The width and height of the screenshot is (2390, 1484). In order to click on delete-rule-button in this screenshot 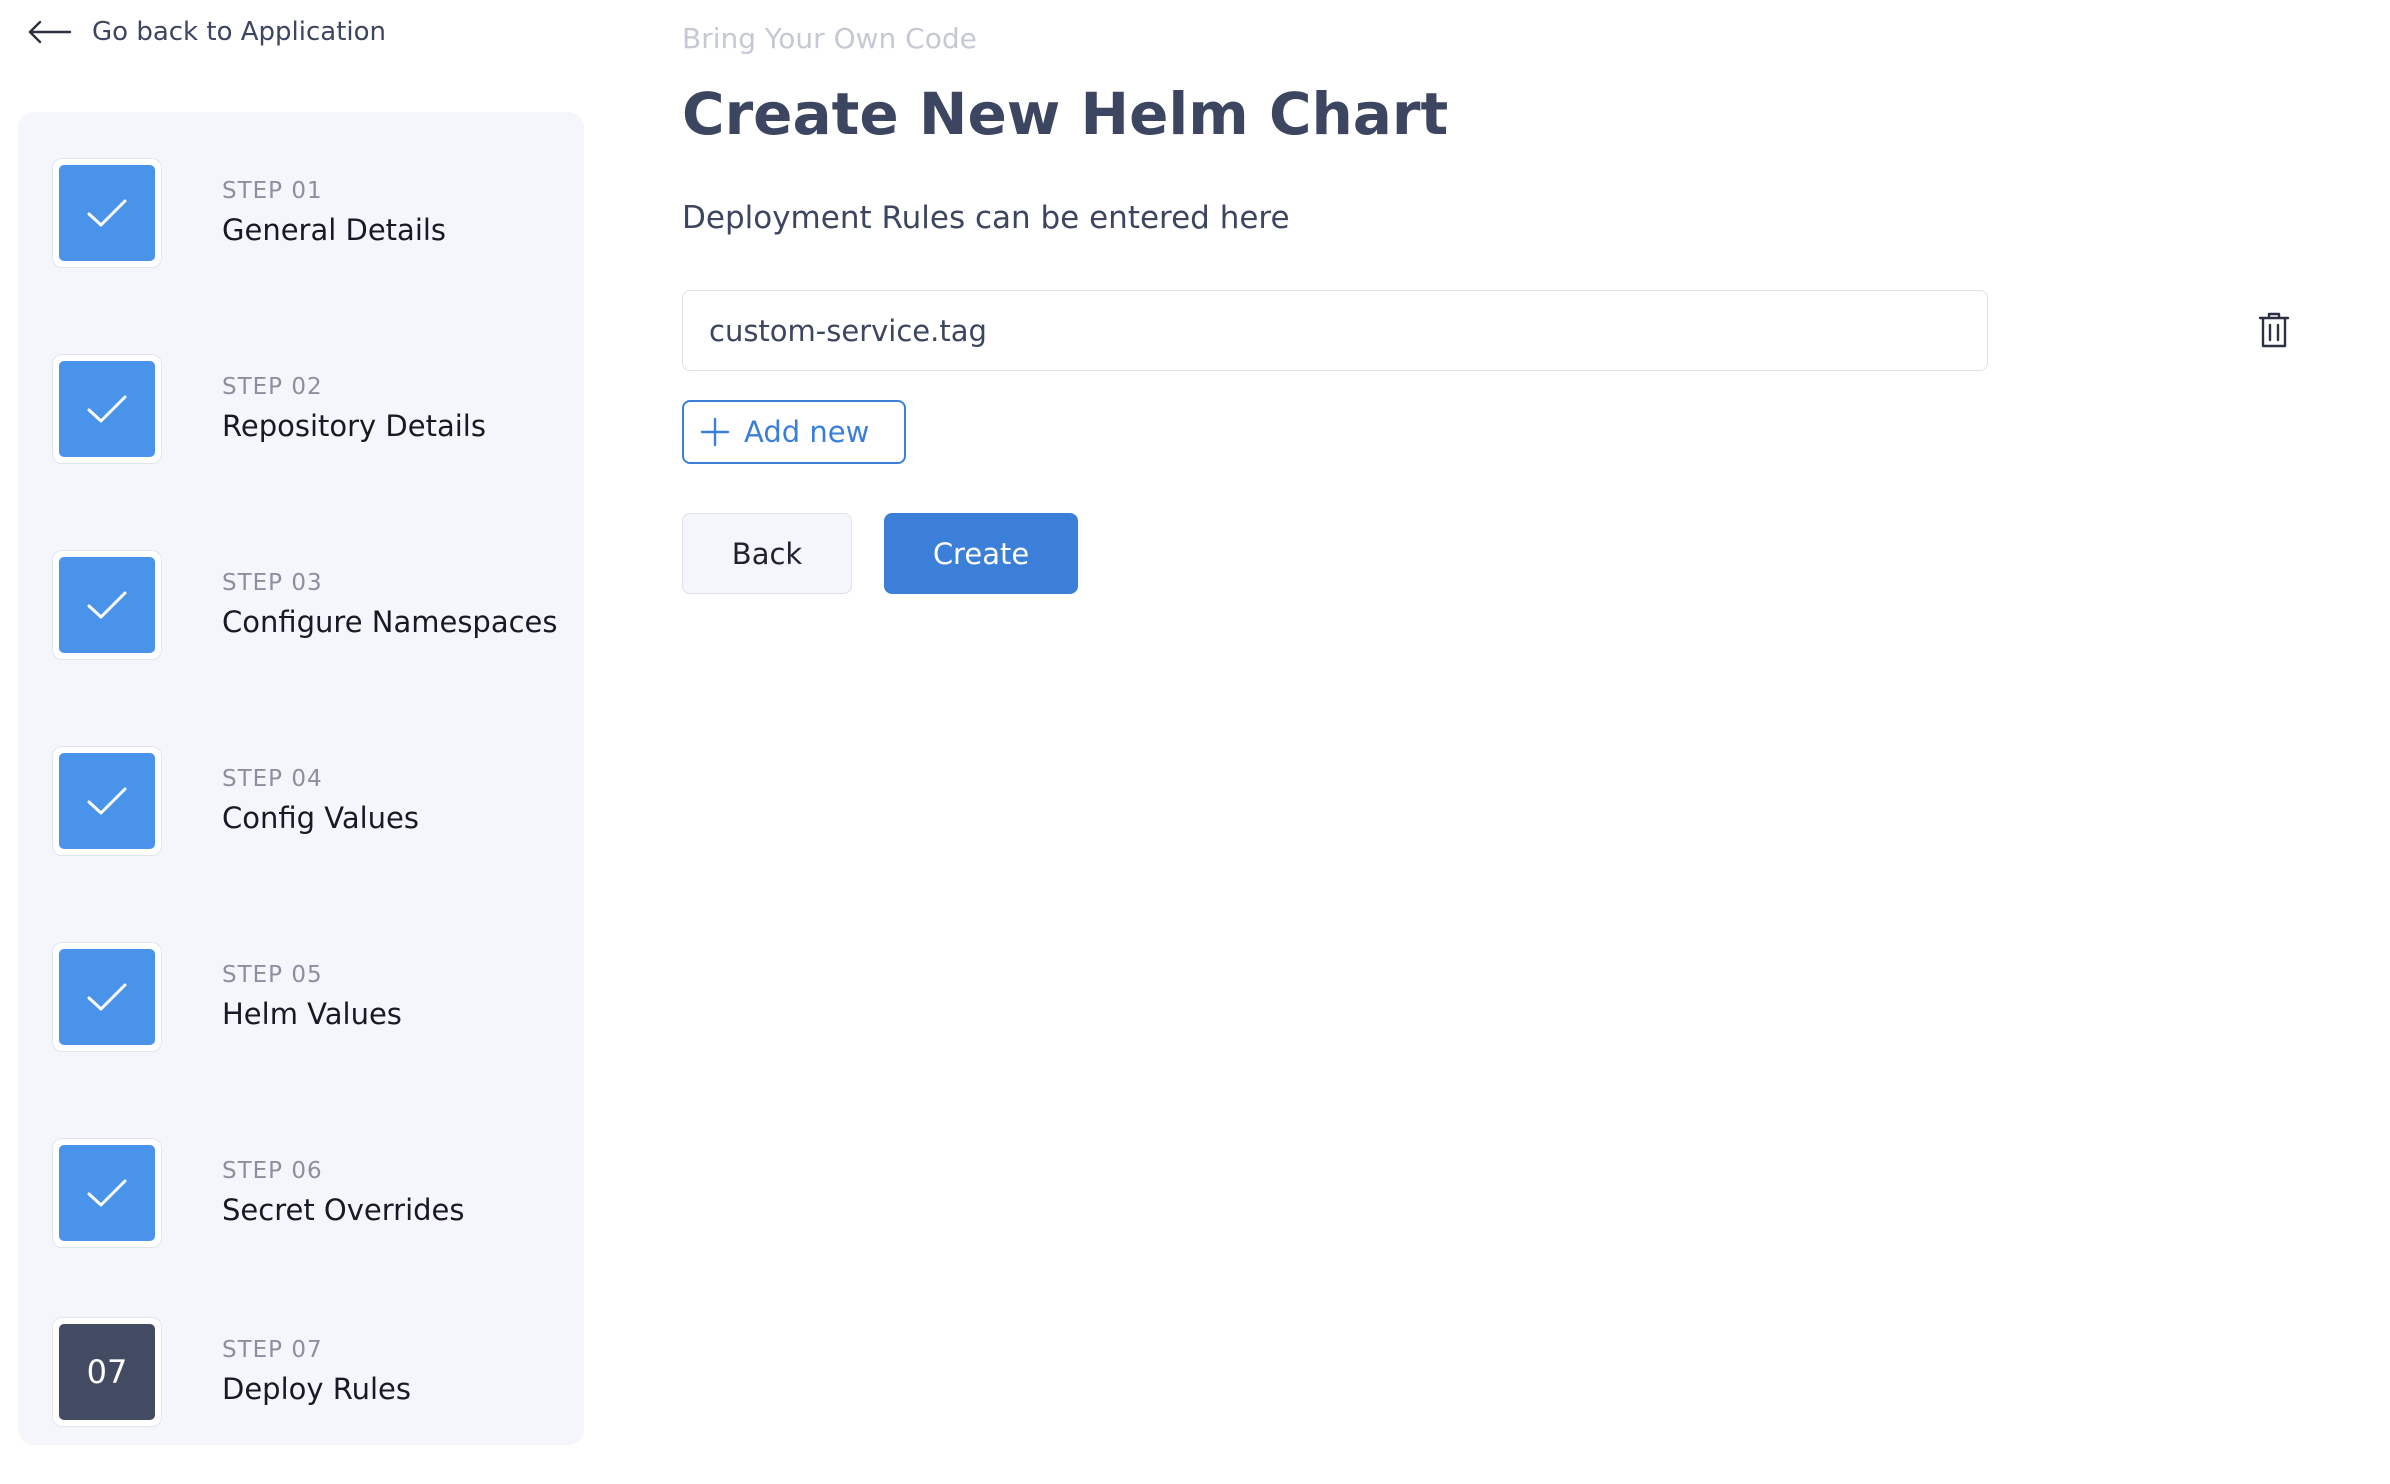, I will do `click(2274, 330)`.